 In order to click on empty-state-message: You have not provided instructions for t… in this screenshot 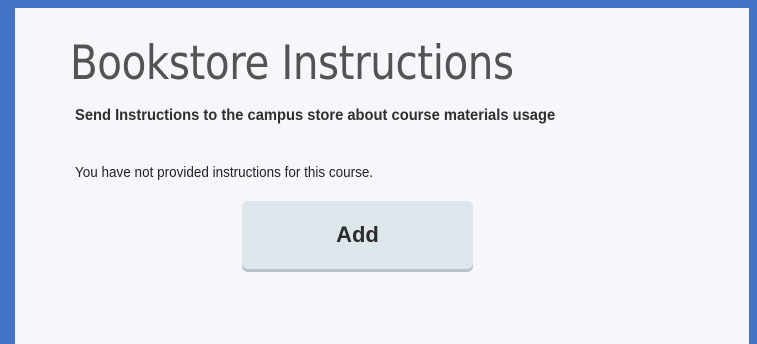, I will do `click(224, 172)`.